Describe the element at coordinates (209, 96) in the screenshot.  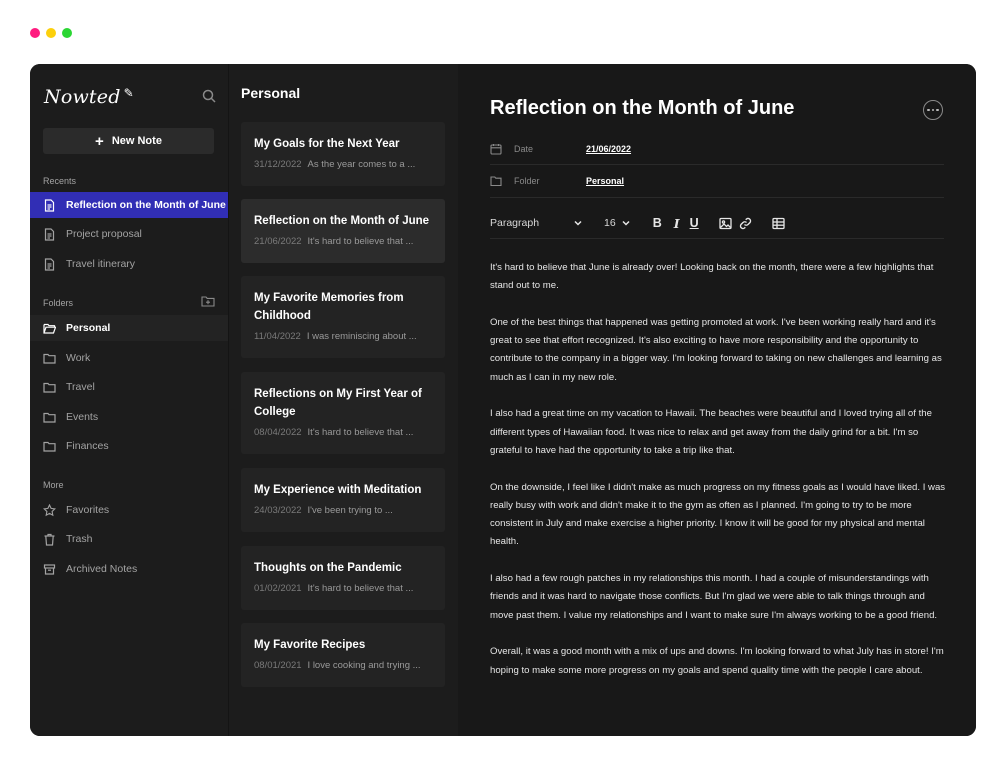
I see `search-icon` at that location.